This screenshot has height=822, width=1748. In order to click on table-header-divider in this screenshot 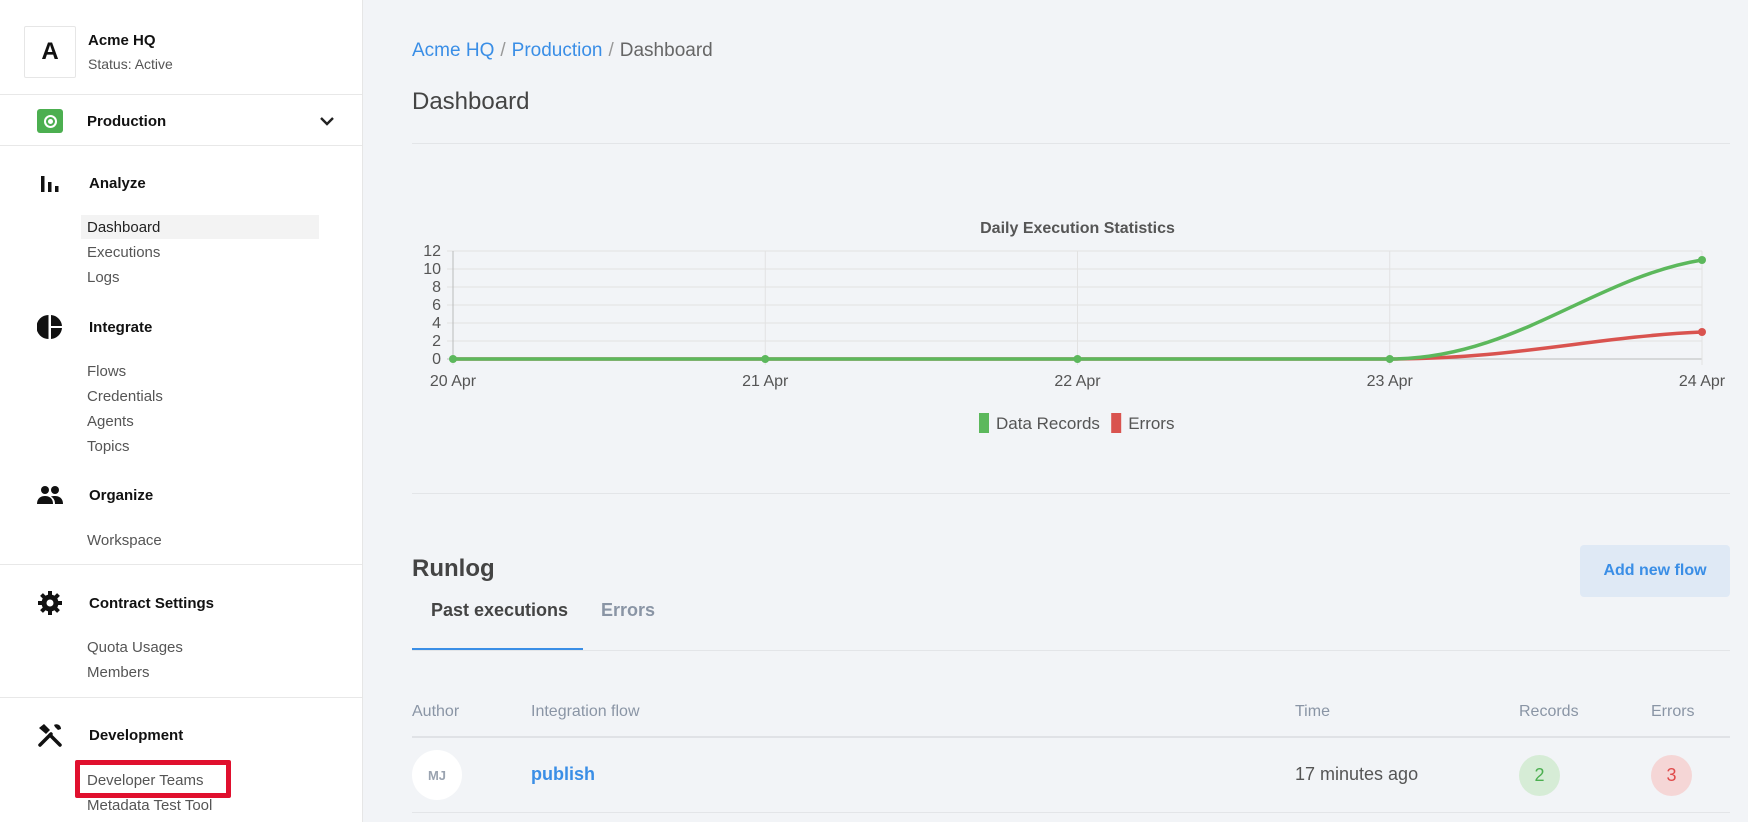, I will do `click(1071, 737)`.